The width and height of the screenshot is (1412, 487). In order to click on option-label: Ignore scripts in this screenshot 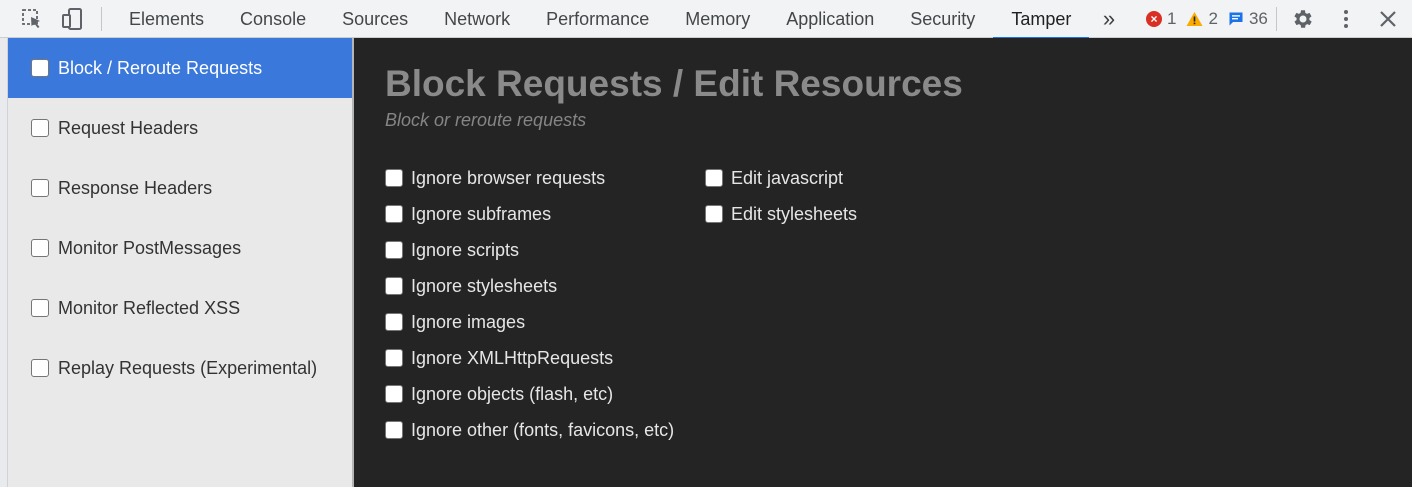, I will do `click(465, 249)`.